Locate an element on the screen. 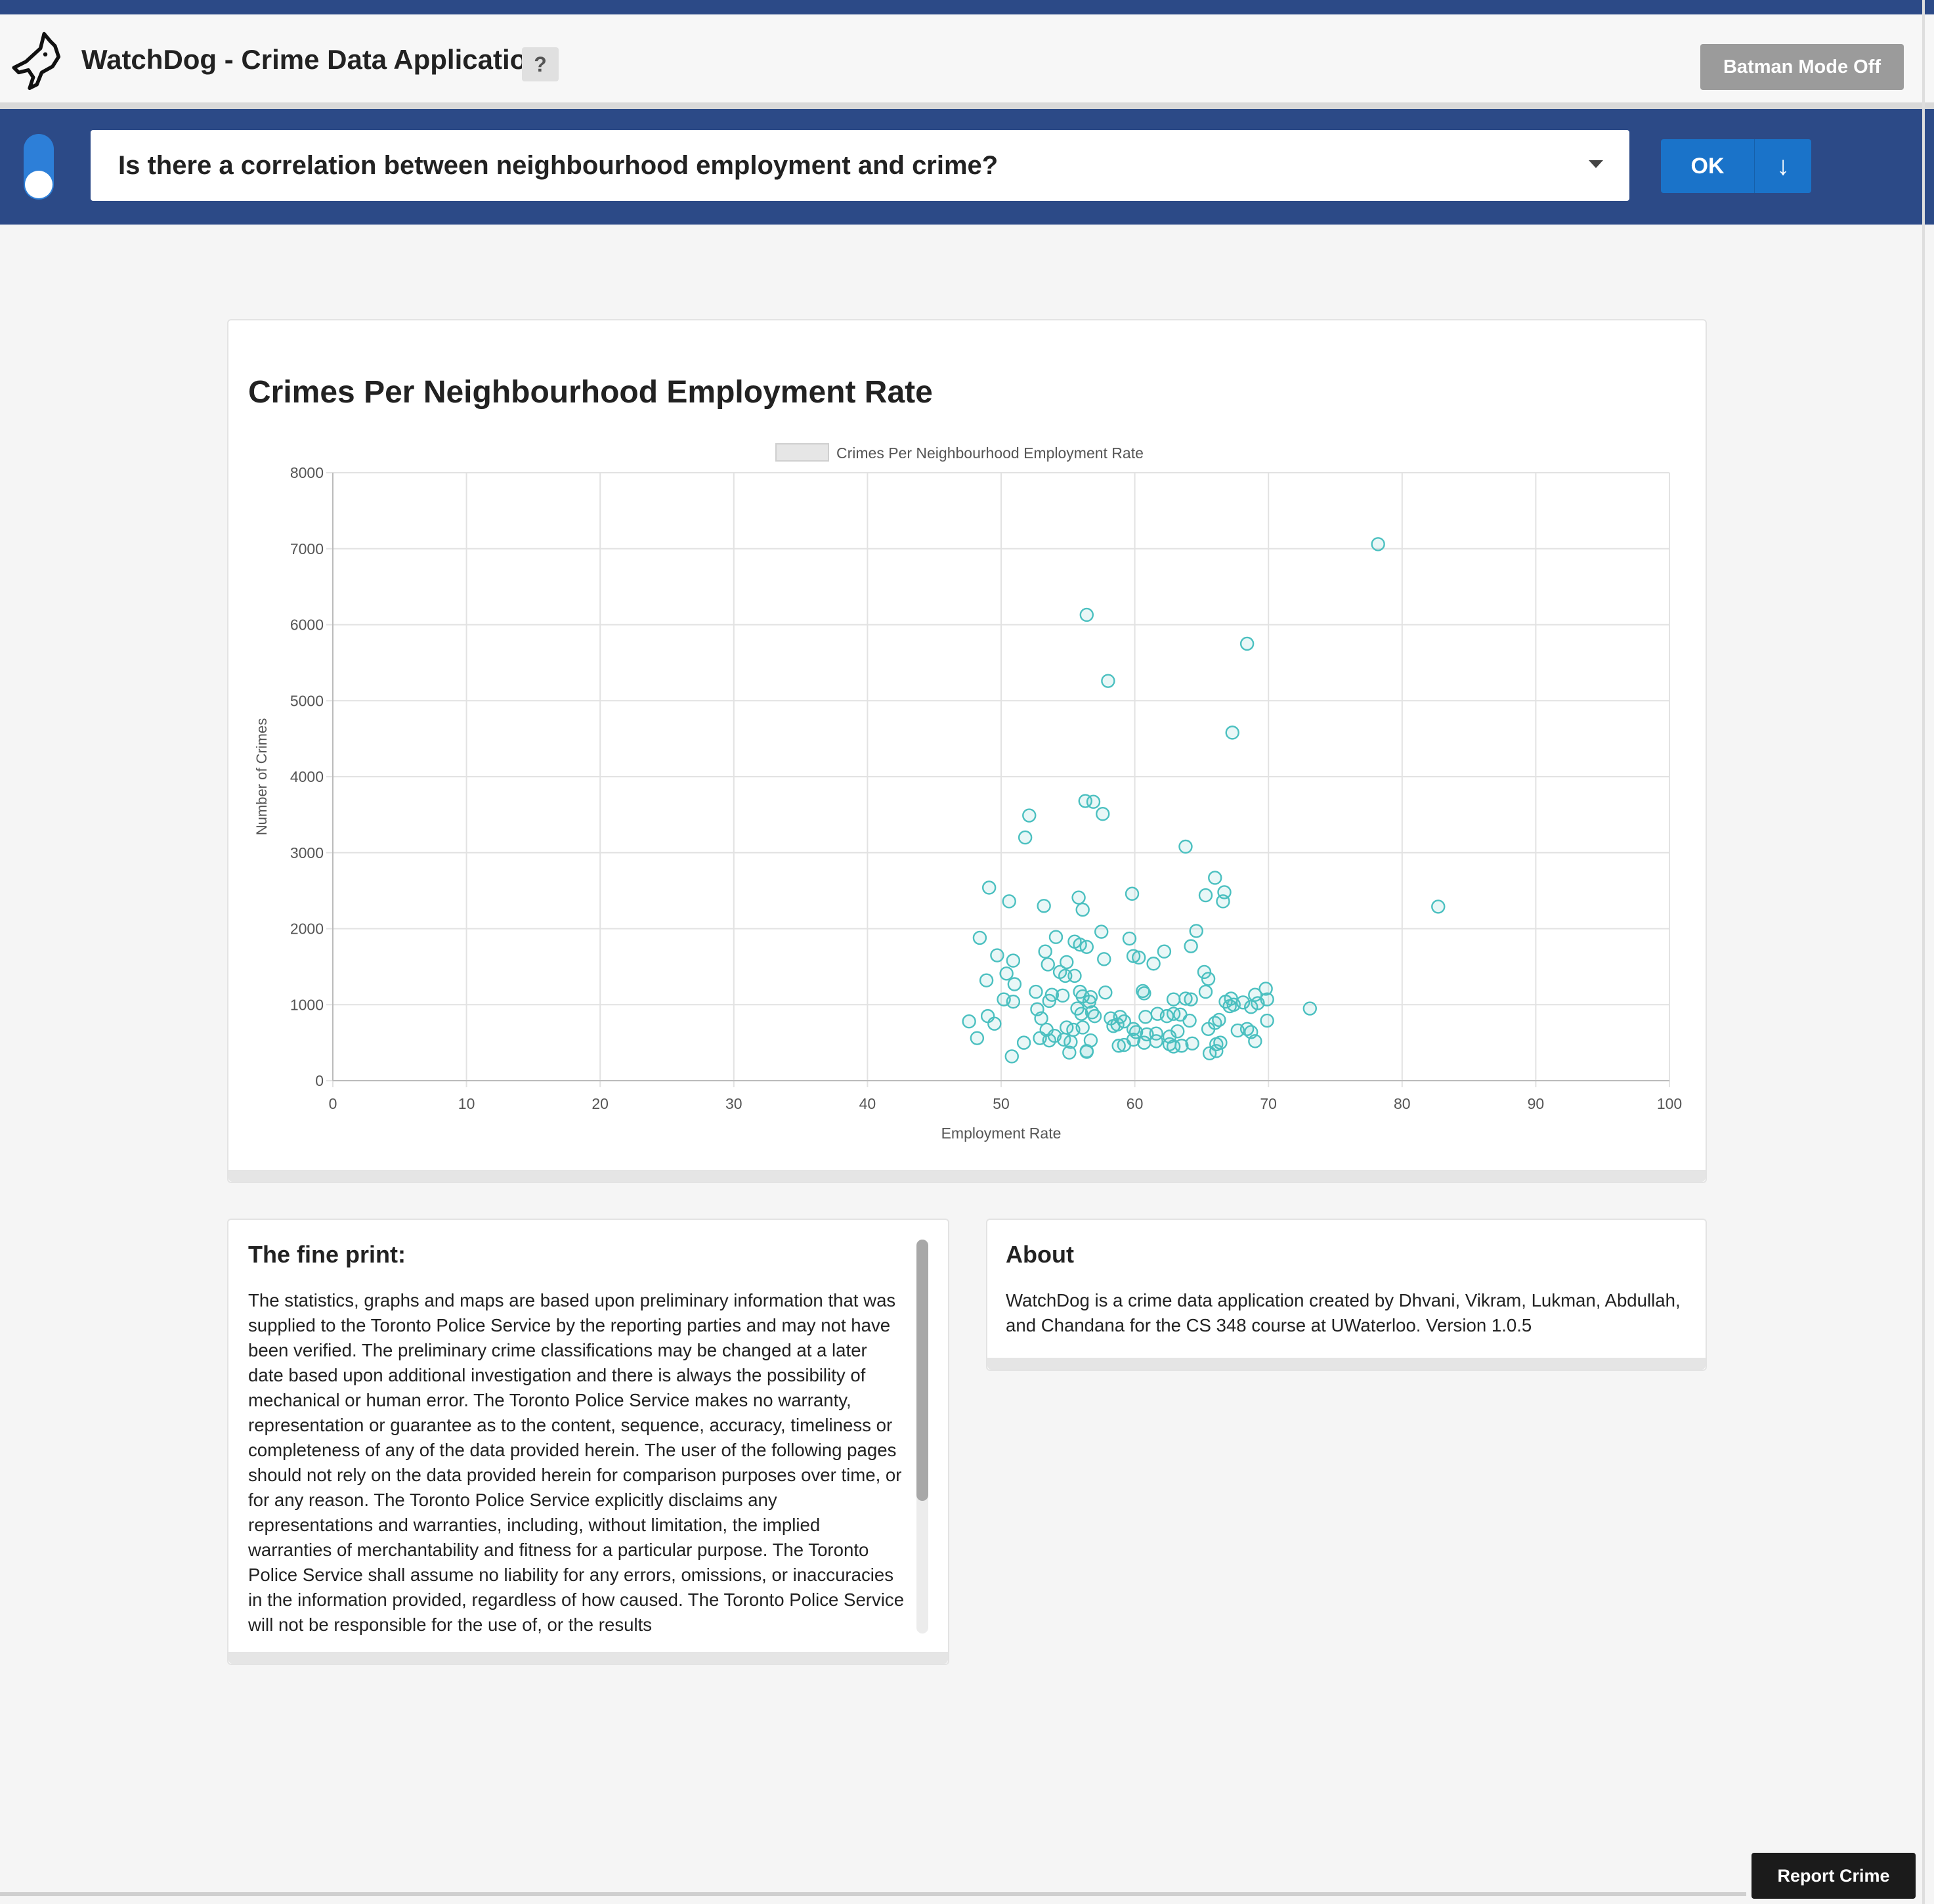 The image size is (1934, 1904). batman-mode-button: Batman Mode Off is located at coordinates (1802, 67).